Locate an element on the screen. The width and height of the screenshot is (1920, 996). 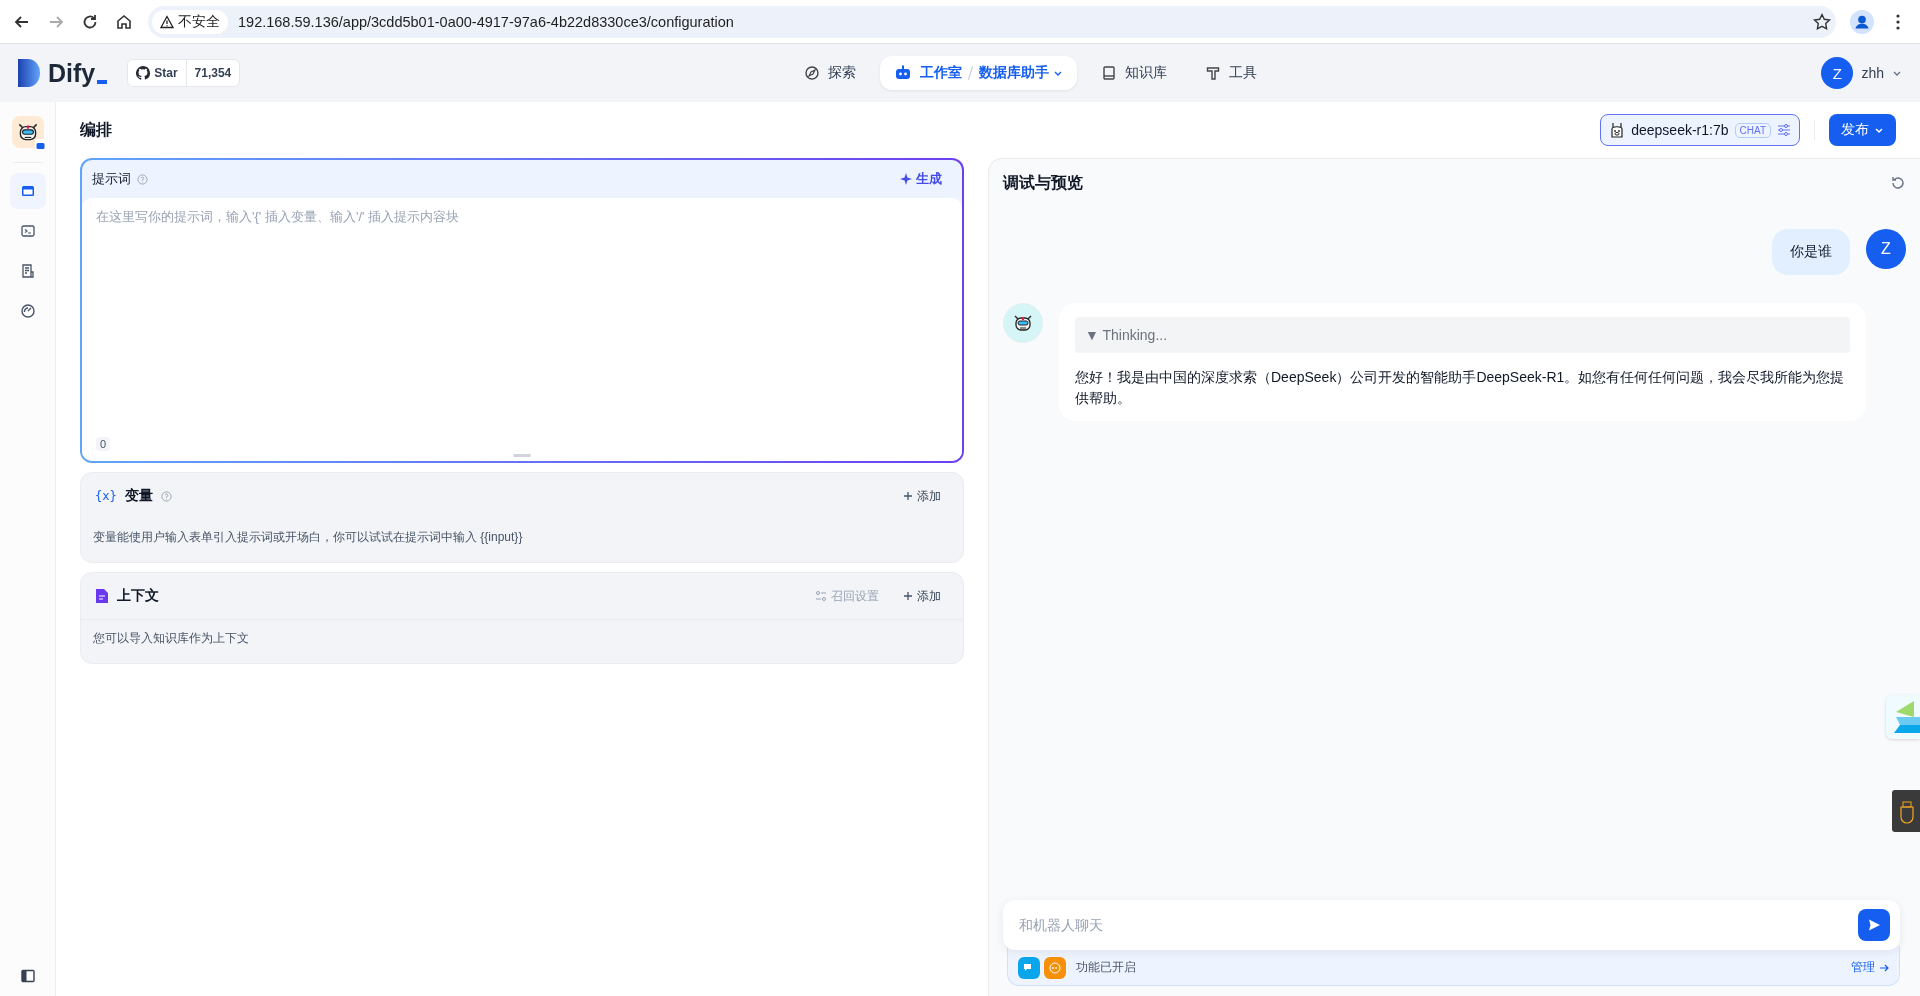
address-bar: 不安全 192.168.59.136/app/3cdd5b01-0a00-4917-97a6-4b22d8330ce3/configuration is located at coordinates (992, 21).